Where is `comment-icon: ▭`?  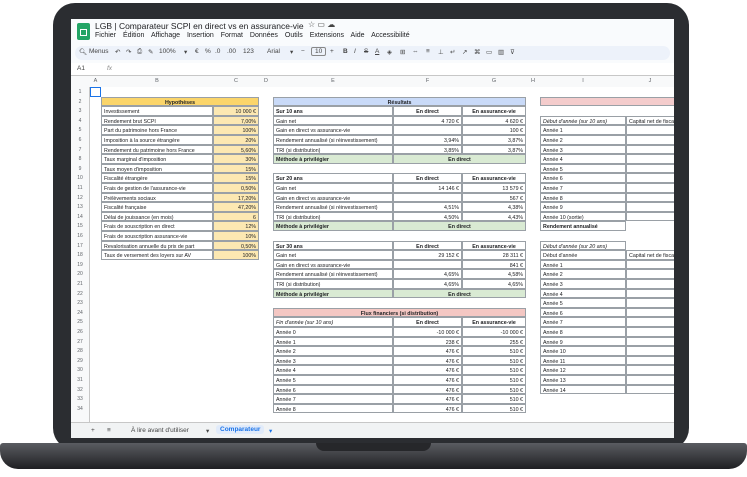 comment-icon: ▭ is located at coordinates (489, 52).